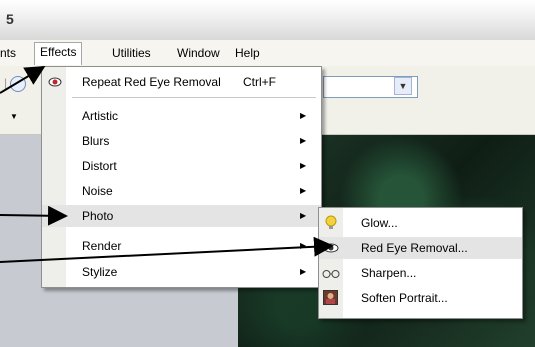 The image size is (535, 347). What do you see at coordinates (102, 246) in the screenshot?
I see `menu-label: Render` at bounding box center [102, 246].